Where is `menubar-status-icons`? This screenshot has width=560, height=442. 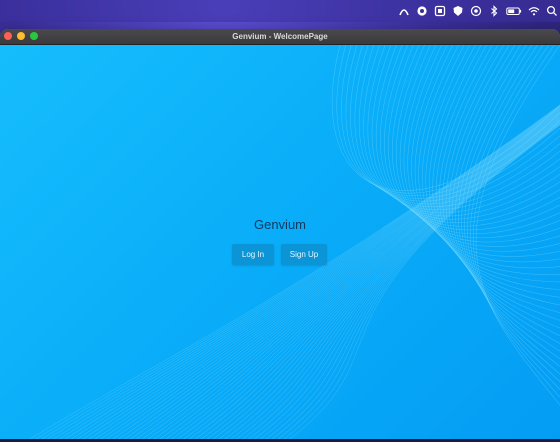 menubar-status-icons is located at coordinates (479, 11).